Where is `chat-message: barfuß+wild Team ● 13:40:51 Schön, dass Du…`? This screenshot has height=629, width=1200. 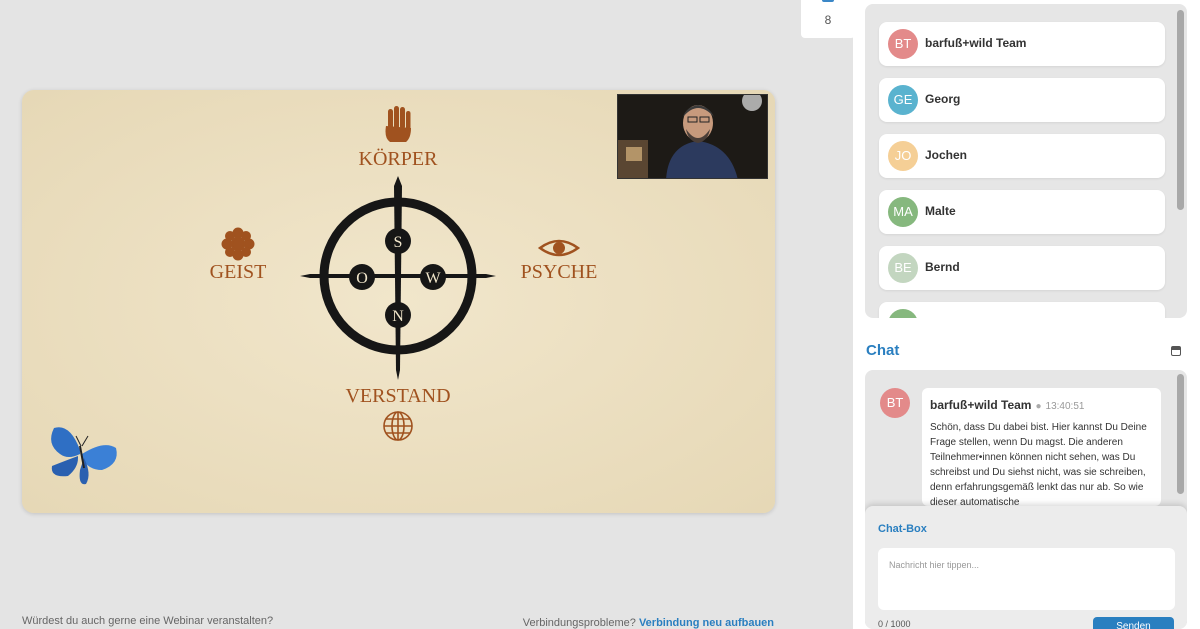 chat-message: barfuß+wild Team ● 13:40:51 Schön, dass Du… is located at coordinates (1041, 447).